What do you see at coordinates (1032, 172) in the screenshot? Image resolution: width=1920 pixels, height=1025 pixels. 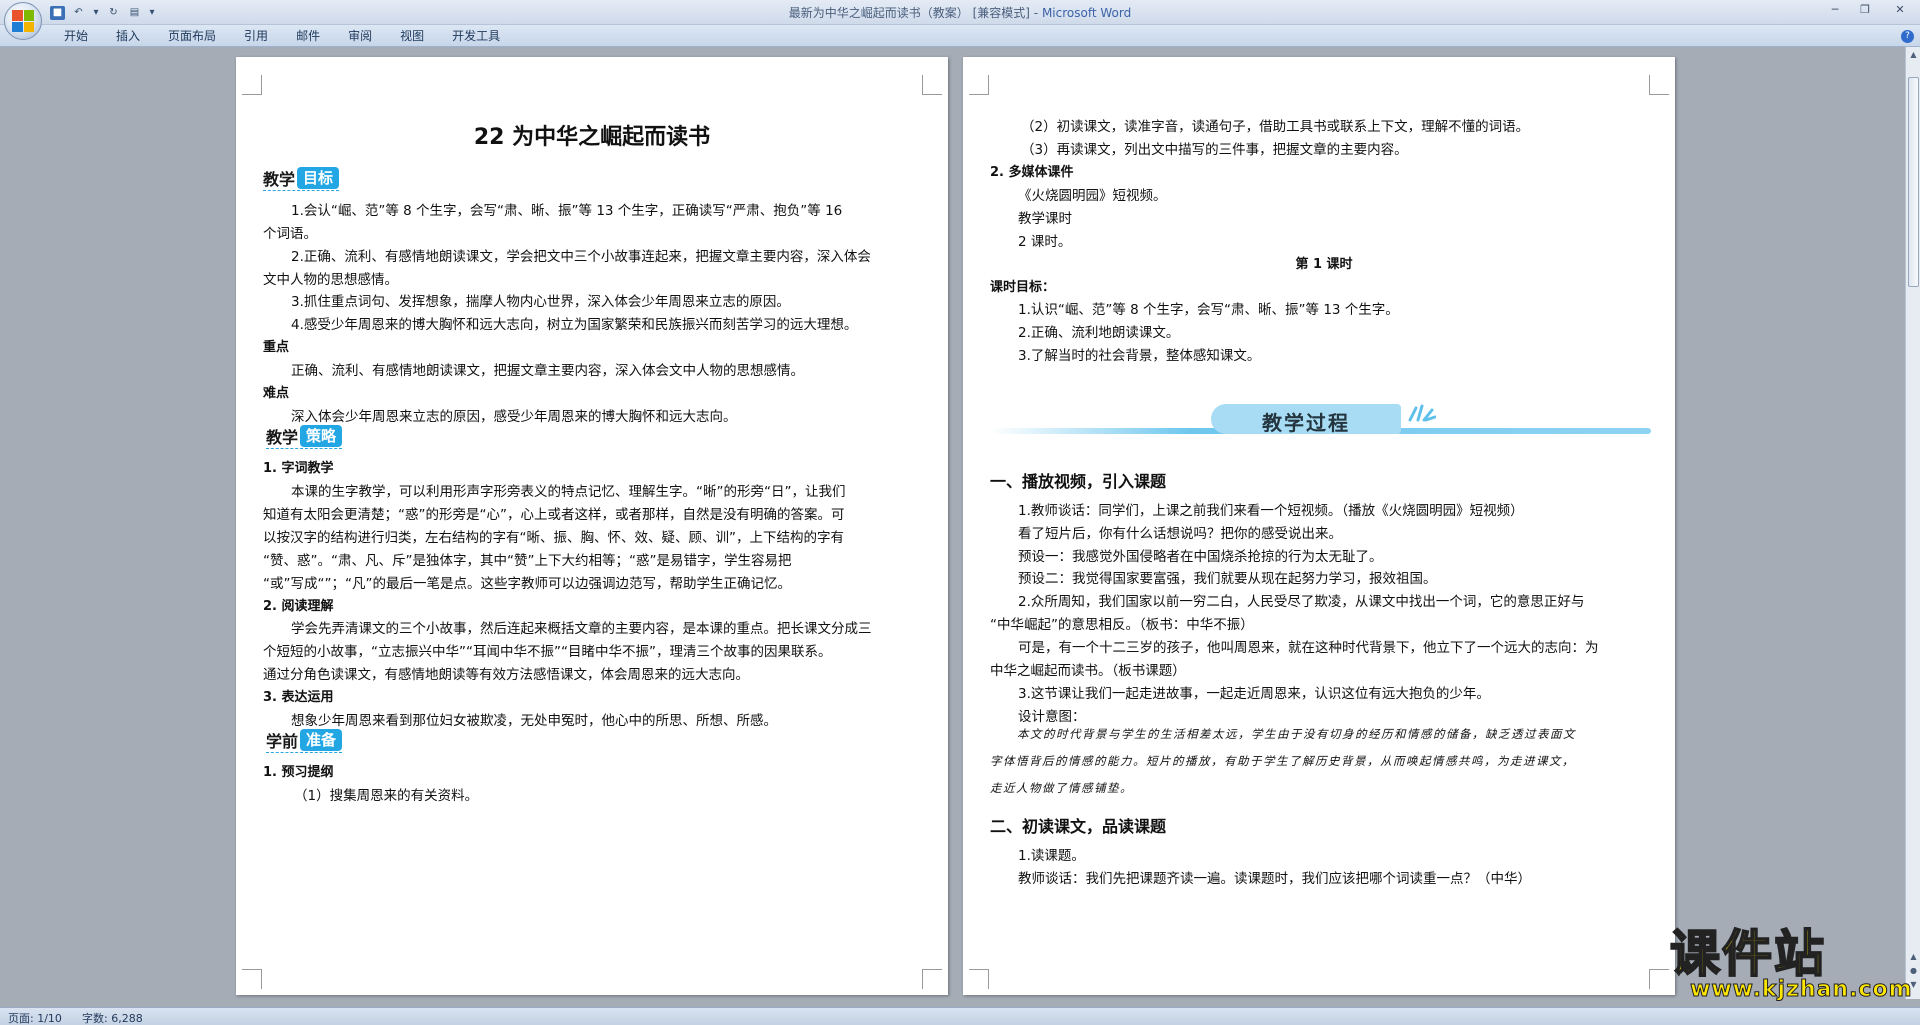 I see `label-subsection: 2. 多媒体课件` at bounding box center [1032, 172].